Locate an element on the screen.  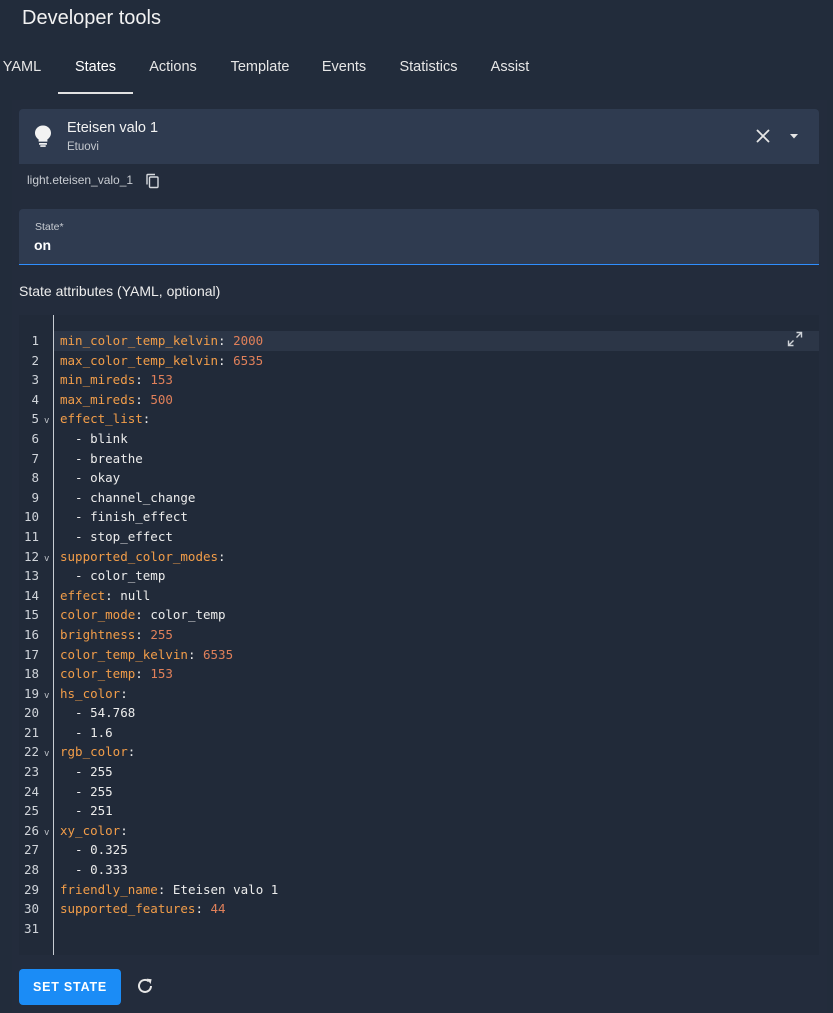
code-text: - stop_effect is located at coordinates (116, 537).